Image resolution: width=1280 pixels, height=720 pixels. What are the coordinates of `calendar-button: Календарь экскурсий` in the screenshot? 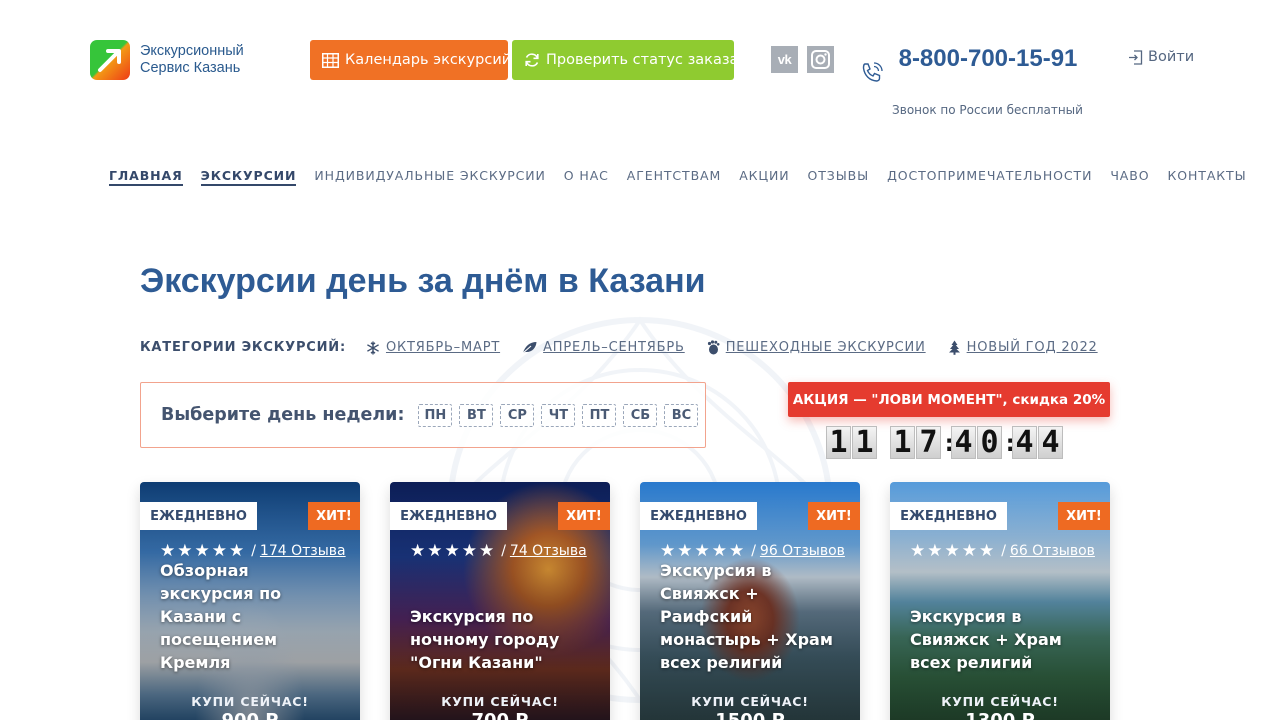 It's located at (411, 60).